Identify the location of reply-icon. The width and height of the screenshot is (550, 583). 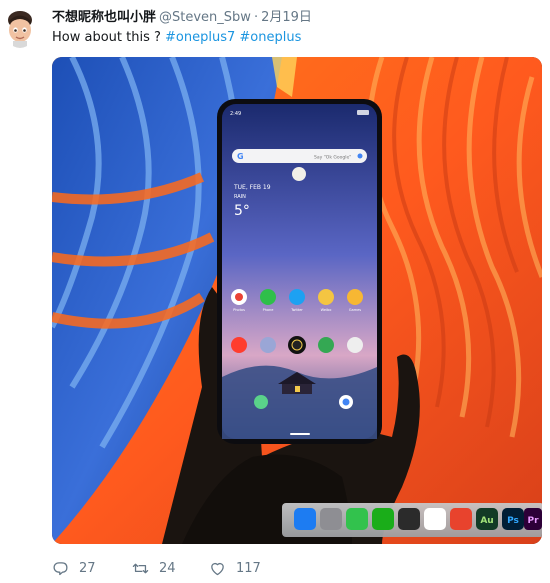
(60, 568).